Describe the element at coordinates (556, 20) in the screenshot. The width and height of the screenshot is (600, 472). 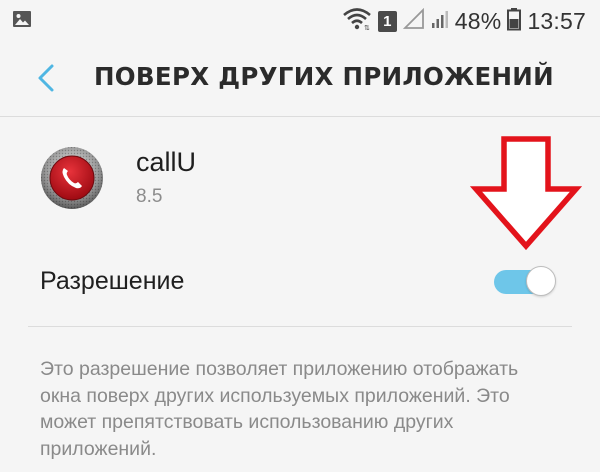
I see `clock: 13:57` at that location.